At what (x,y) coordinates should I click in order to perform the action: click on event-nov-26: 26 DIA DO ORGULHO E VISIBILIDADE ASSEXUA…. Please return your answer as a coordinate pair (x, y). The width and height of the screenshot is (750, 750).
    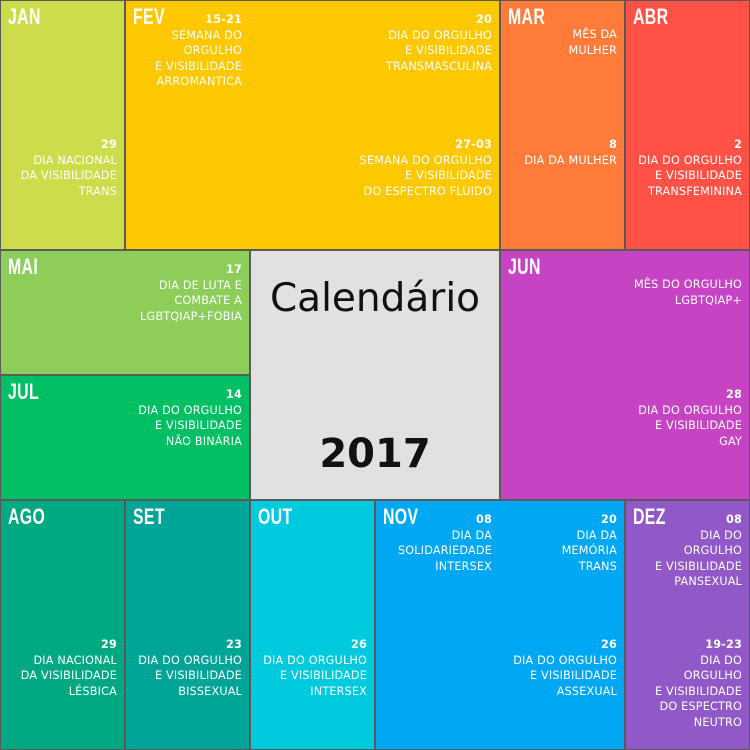
    Looking at the image, I should click on (565, 668).